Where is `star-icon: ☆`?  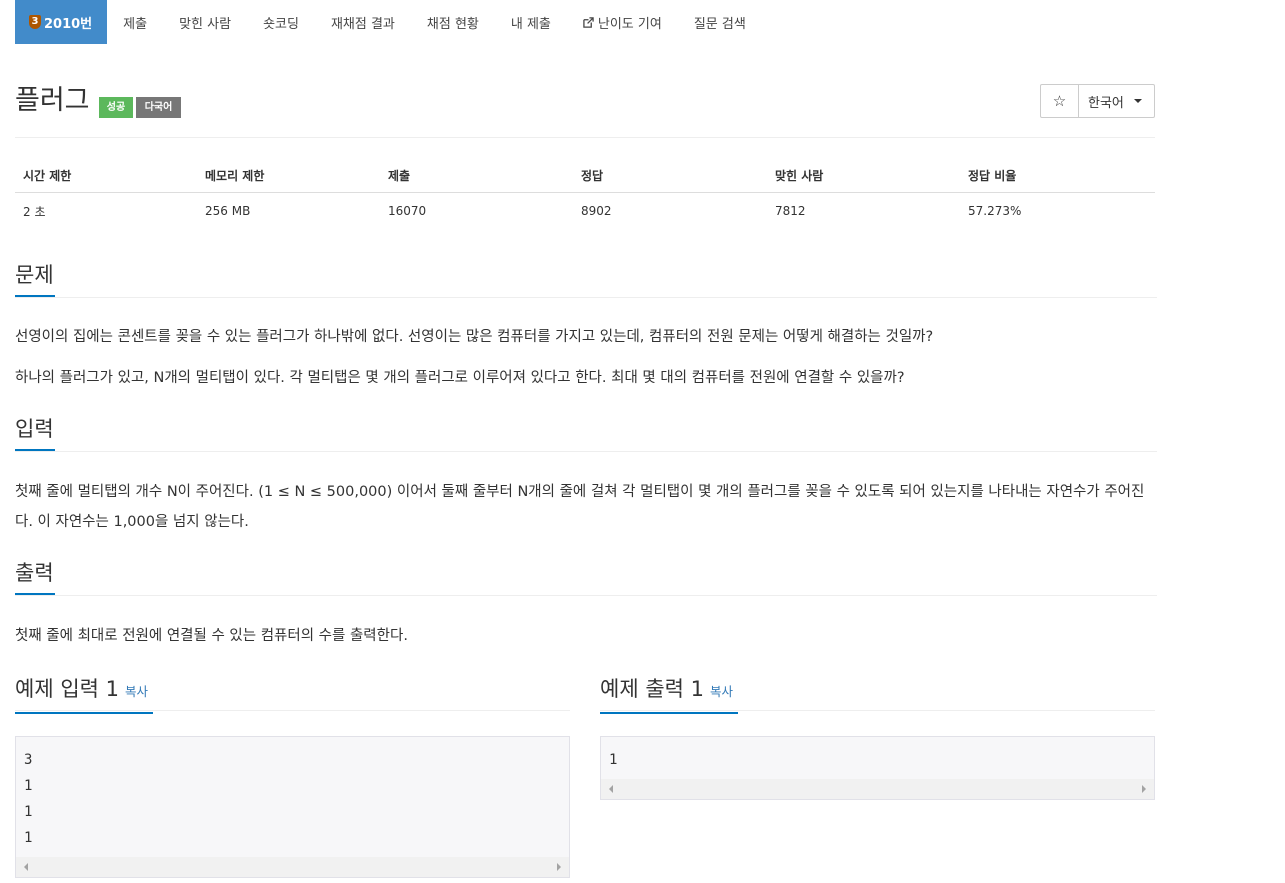 star-icon: ☆ is located at coordinates (1059, 101).